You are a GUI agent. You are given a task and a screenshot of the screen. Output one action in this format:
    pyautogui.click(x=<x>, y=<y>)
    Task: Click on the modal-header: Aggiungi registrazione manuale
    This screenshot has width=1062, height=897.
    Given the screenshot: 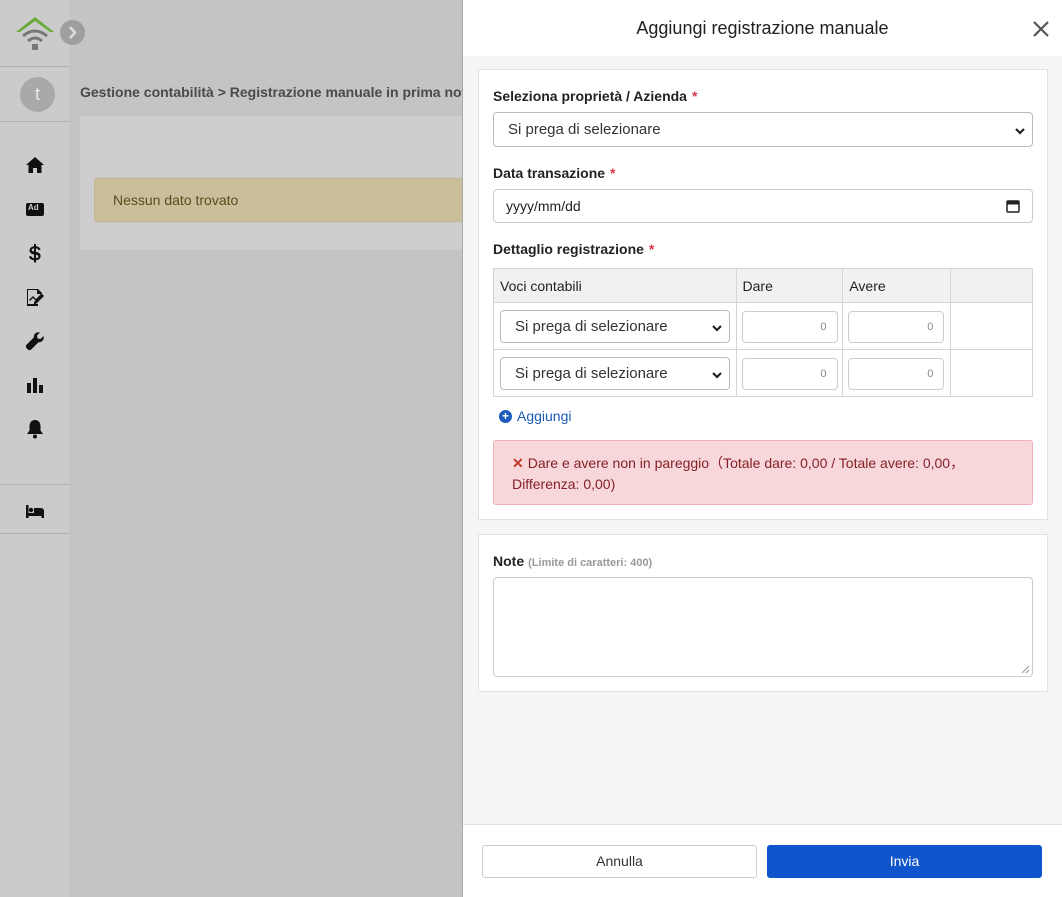 What is the action you would take?
    pyautogui.click(x=762, y=28)
    